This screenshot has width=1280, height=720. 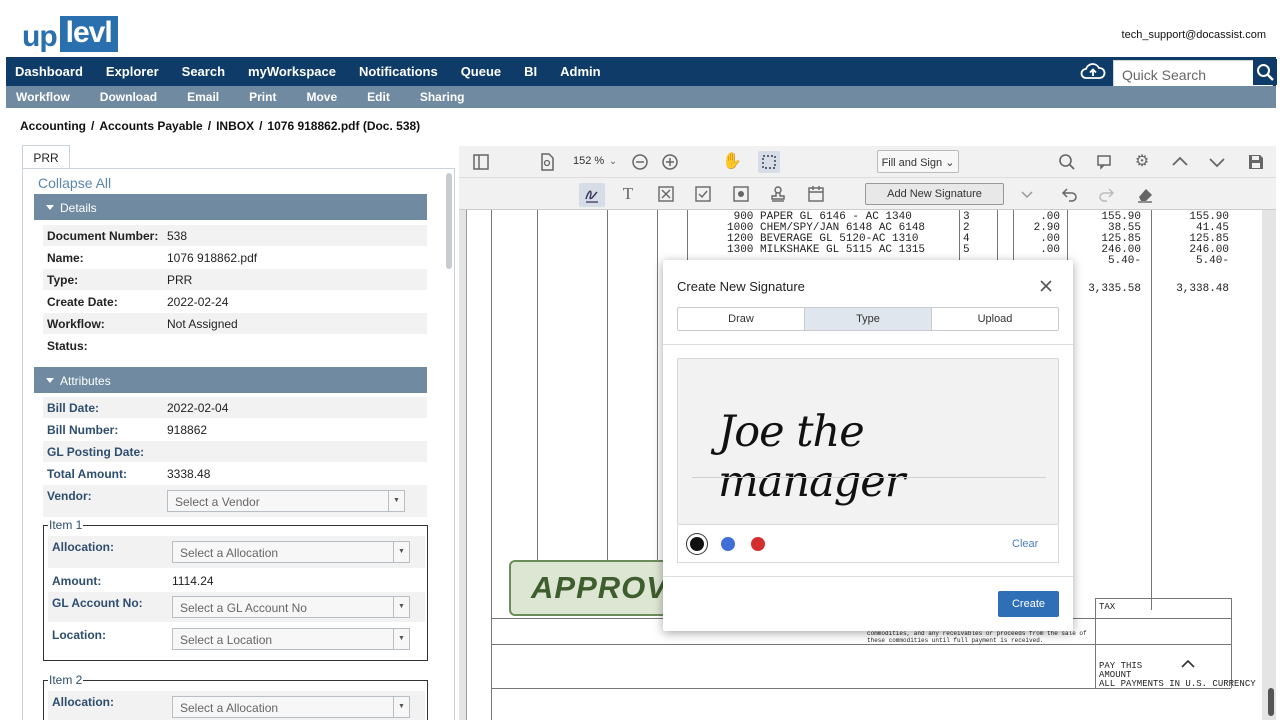 I want to click on viewer-scrollbar, so click(x=1271, y=702).